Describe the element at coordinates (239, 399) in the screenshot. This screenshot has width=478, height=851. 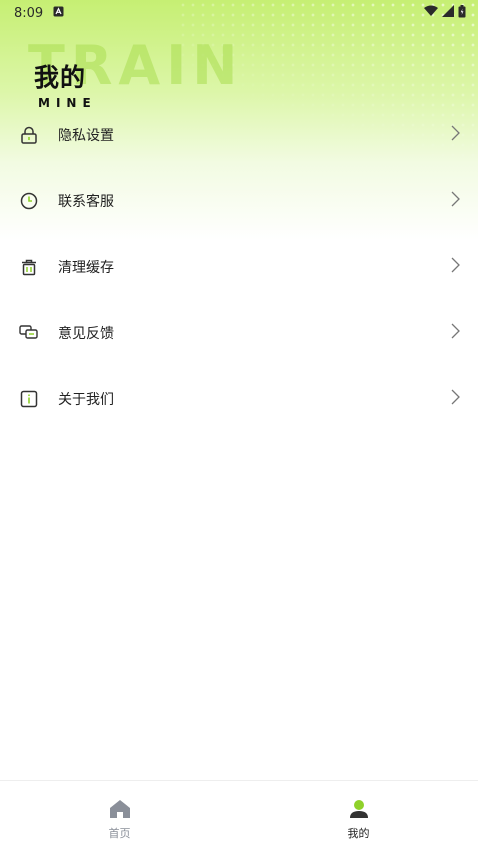
I see `menu-item-about-us: 关于我们` at that location.